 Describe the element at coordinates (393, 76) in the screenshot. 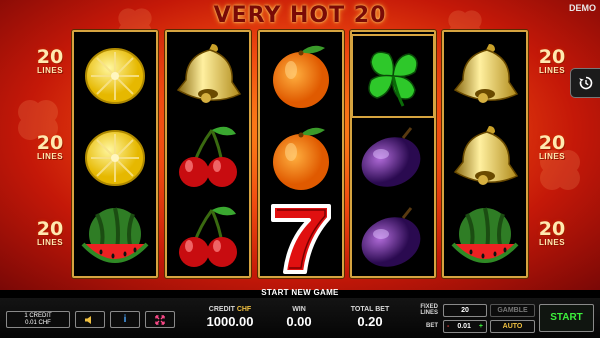

I see `highlighted-cell-frame` at that location.